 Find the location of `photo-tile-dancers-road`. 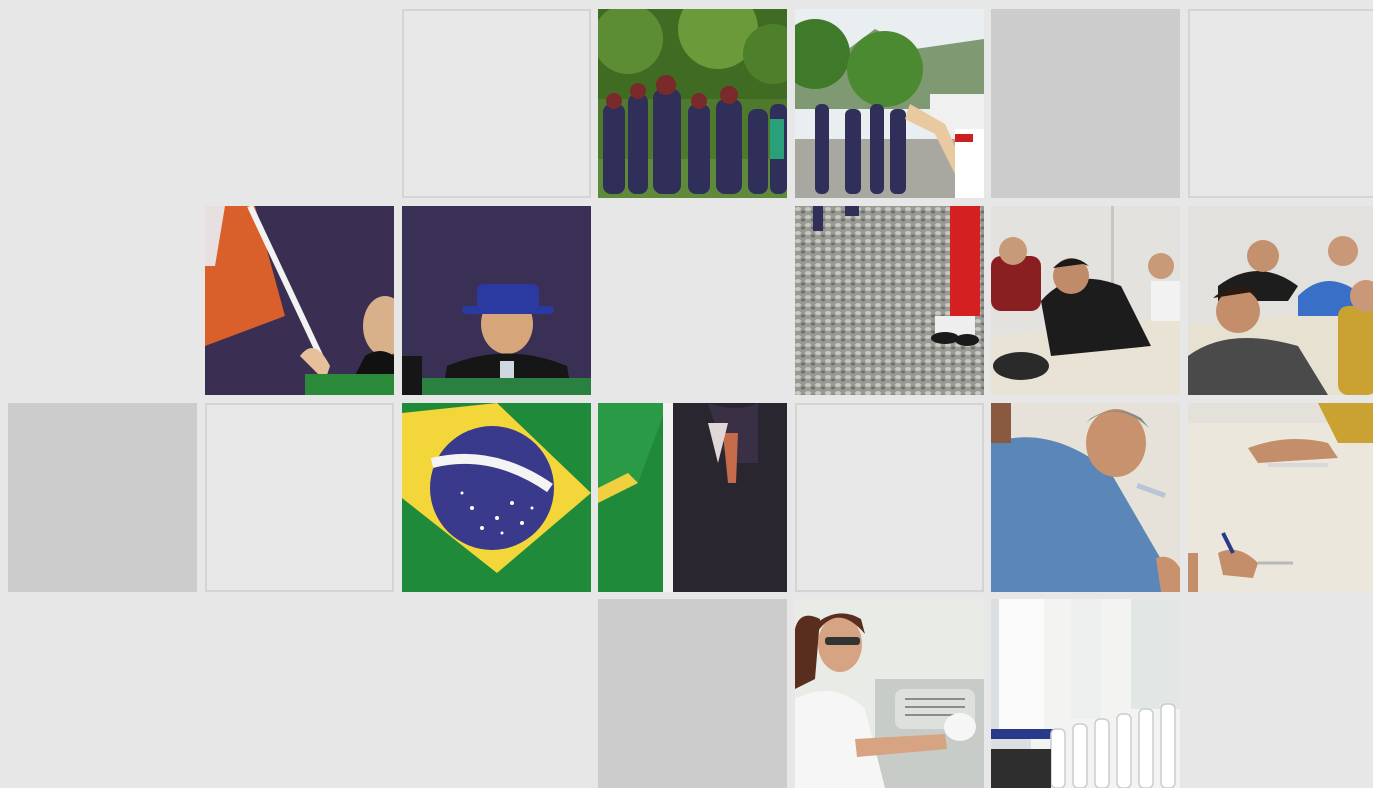

photo-tile-dancers-road is located at coordinates (889, 103).